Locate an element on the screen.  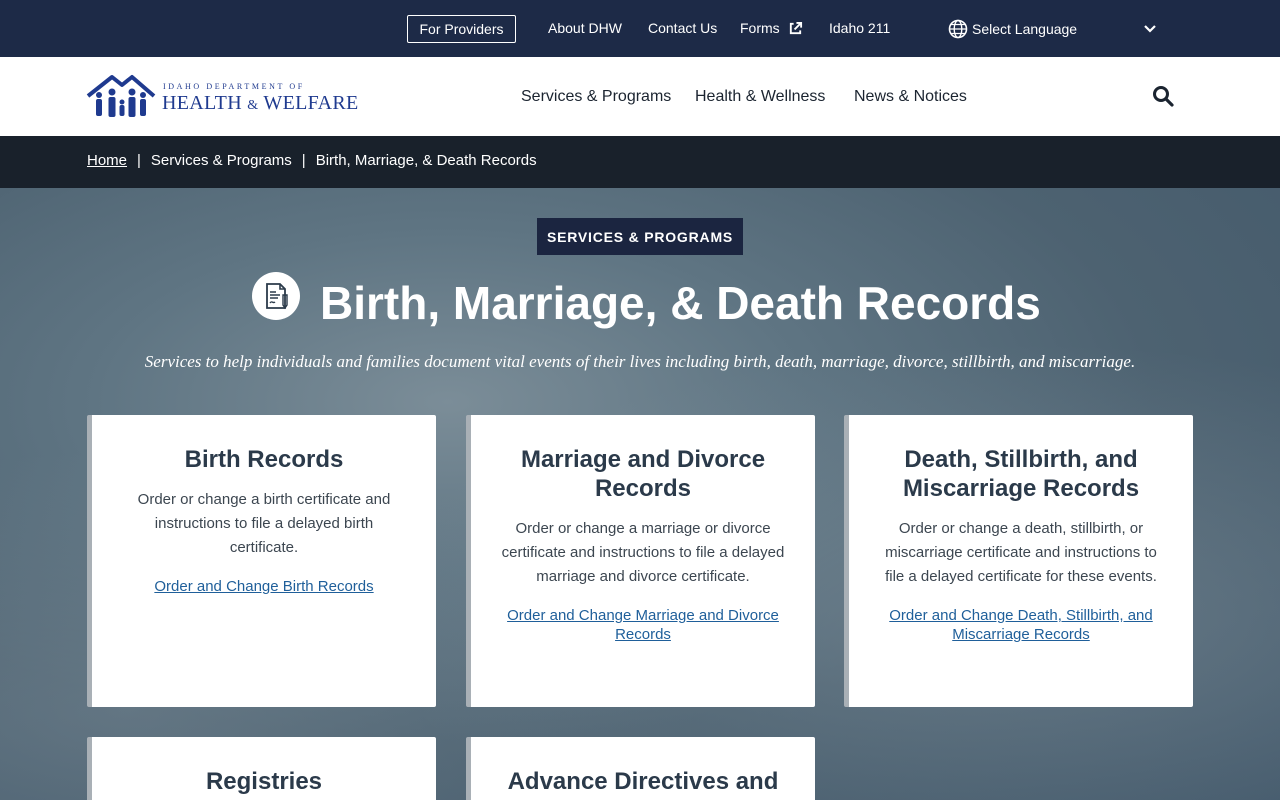
family-logo-icon is located at coordinates (121, 96).